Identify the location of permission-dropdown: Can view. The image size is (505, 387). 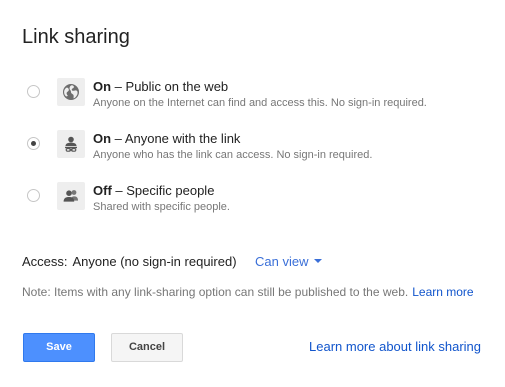
(289, 262).